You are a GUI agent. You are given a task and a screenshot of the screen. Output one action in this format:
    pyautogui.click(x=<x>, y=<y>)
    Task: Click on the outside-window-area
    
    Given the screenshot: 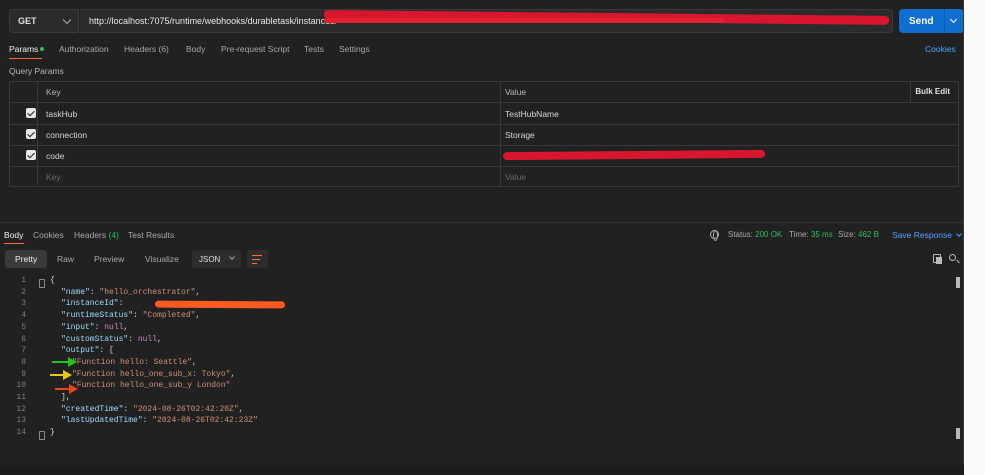 What is the action you would take?
    pyautogui.click(x=974, y=237)
    